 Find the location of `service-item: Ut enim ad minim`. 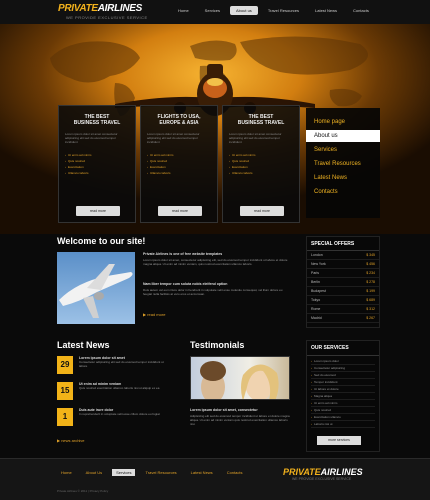

service-item: Ut enim ad minim is located at coordinates (343, 403).